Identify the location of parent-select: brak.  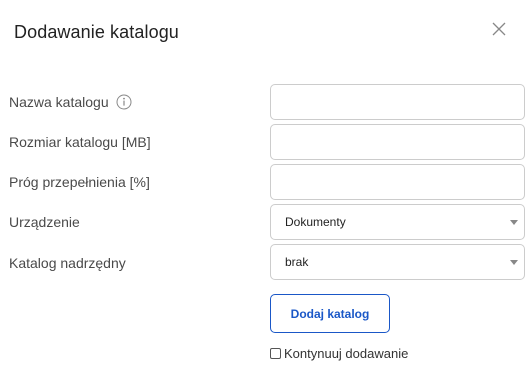
(397, 262).